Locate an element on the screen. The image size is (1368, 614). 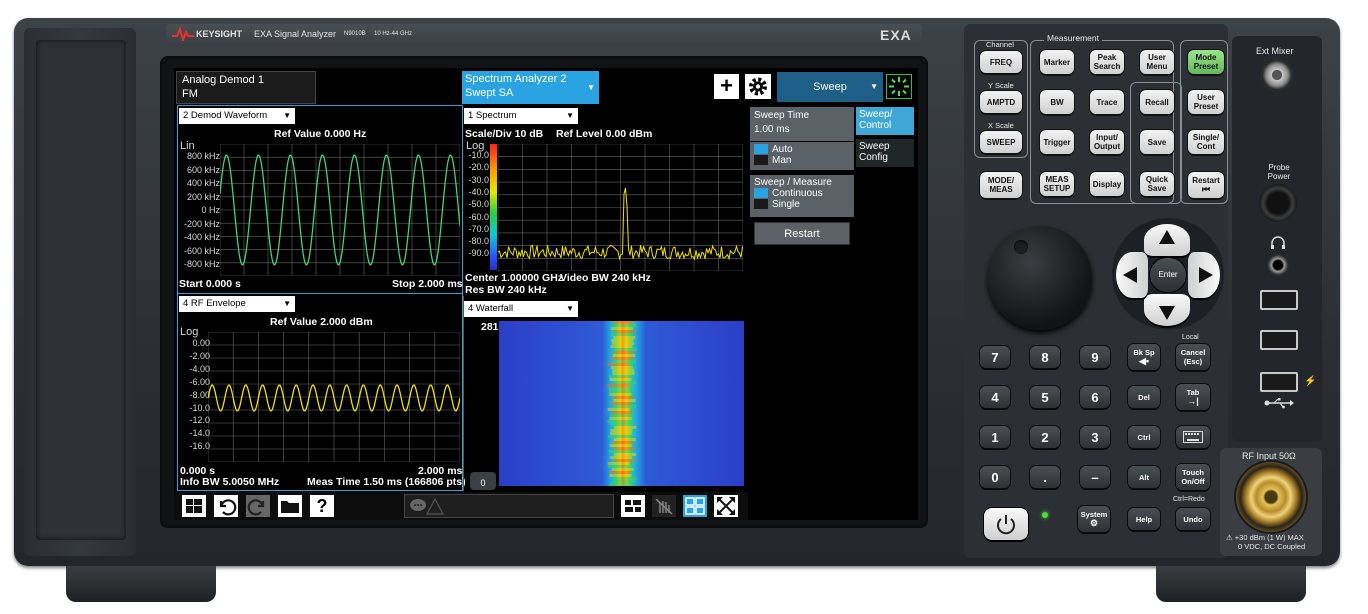
alt-key: Alt is located at coordinates (1144, 477).